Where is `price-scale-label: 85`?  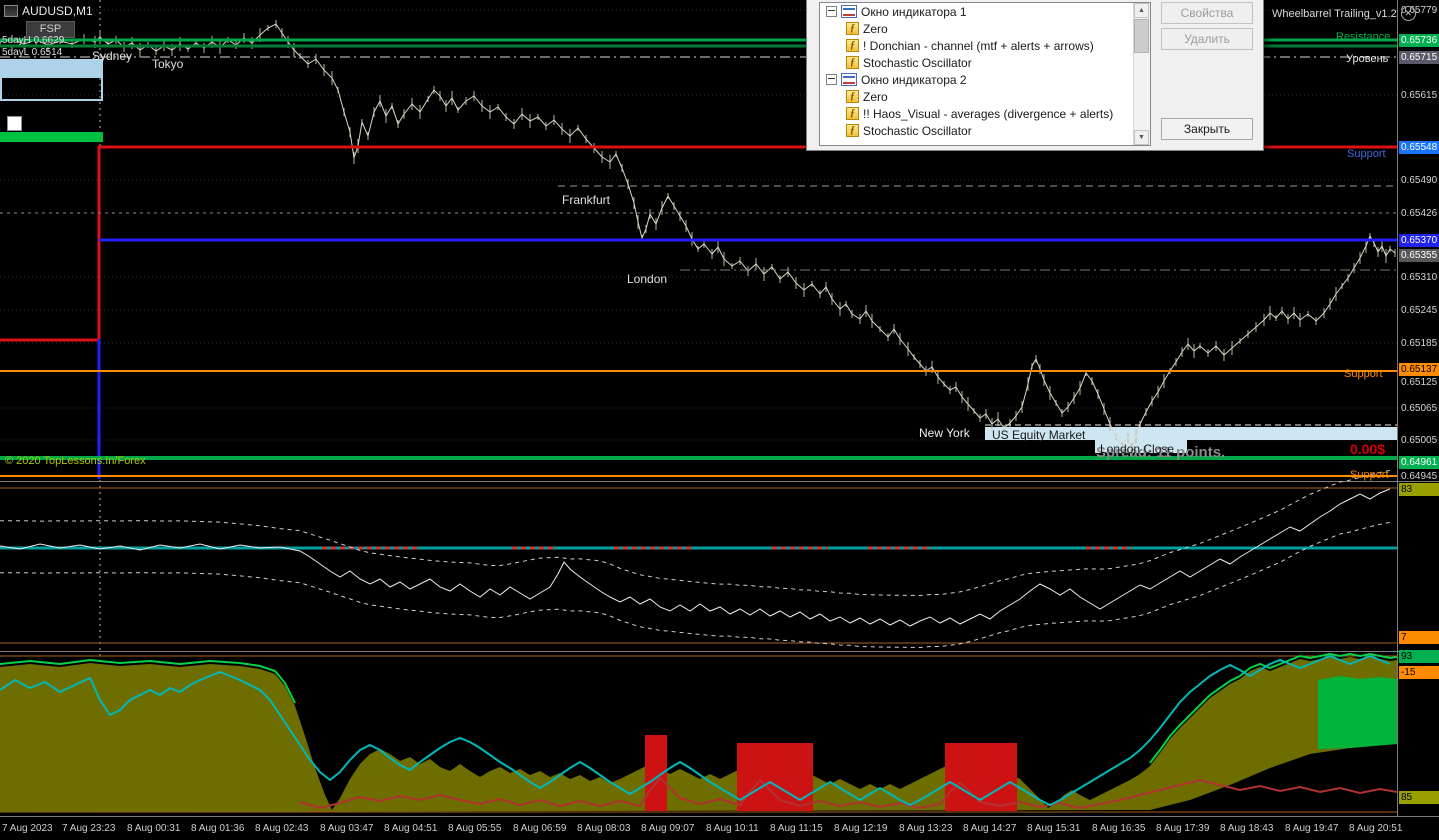
price-scale-label: 85 is located at coordinates (1419, 797).